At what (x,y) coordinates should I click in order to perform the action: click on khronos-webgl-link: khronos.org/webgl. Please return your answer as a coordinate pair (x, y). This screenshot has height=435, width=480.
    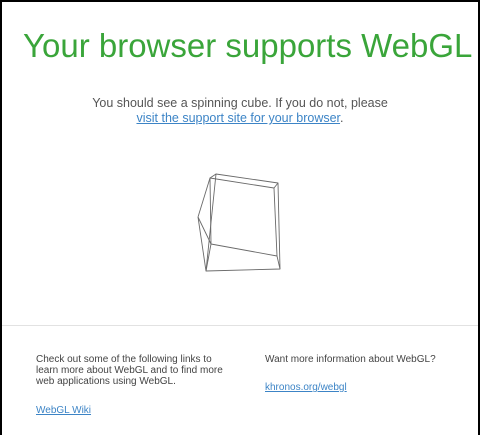
    Looking at the image, I should click on (306, 387).